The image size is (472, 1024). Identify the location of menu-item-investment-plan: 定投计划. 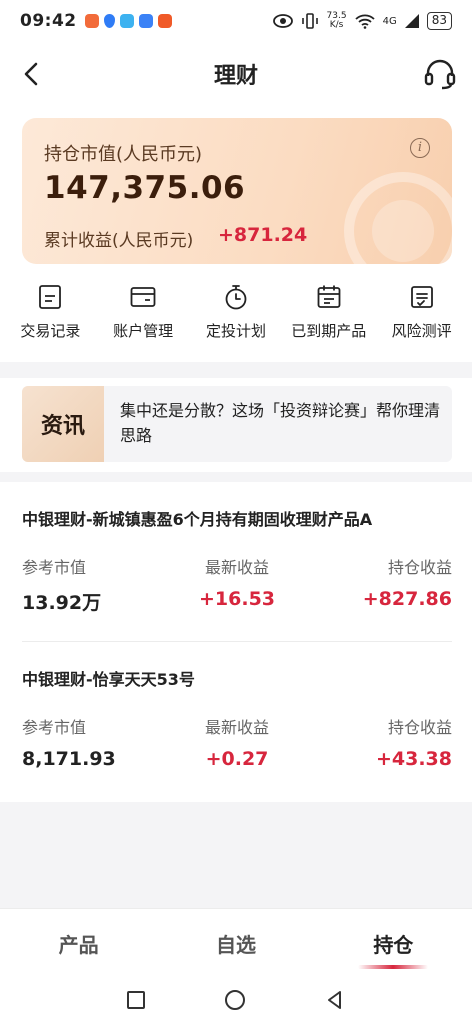
(236, 314).